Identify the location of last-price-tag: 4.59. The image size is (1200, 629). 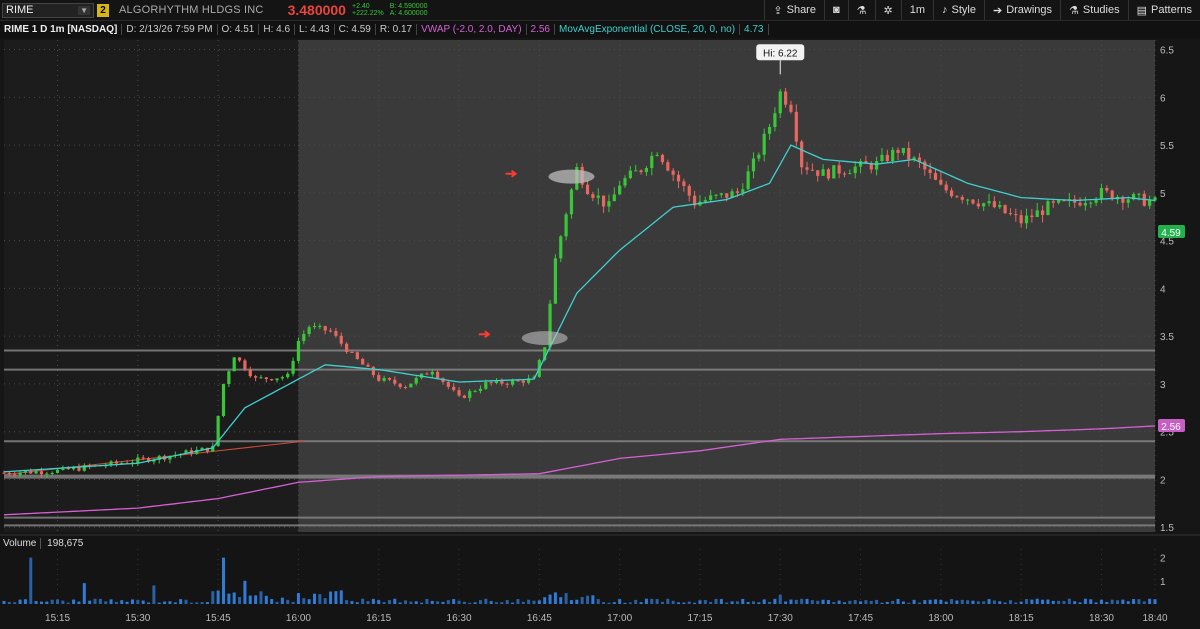
(1171, 233).